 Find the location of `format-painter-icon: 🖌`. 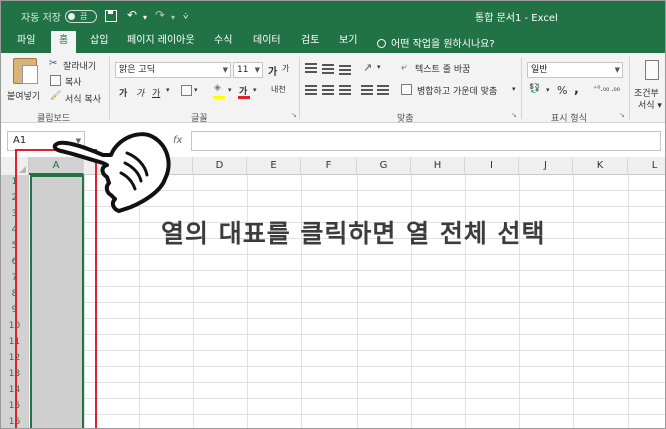

format-painter-icon: 🖌 is located at coordinates (55, 96).